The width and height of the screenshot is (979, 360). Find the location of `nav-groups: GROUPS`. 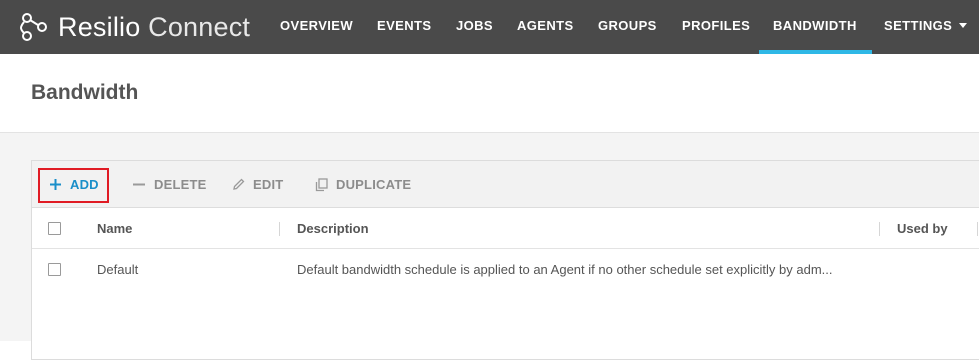

nav-groups: GROUPS is located at coordinates (627, 27).